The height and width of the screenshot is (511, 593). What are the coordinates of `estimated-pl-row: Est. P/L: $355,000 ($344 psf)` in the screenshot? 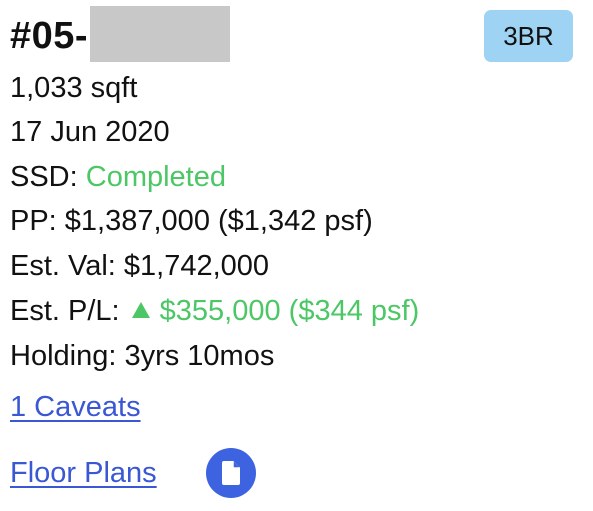 It's located at (214, 311).